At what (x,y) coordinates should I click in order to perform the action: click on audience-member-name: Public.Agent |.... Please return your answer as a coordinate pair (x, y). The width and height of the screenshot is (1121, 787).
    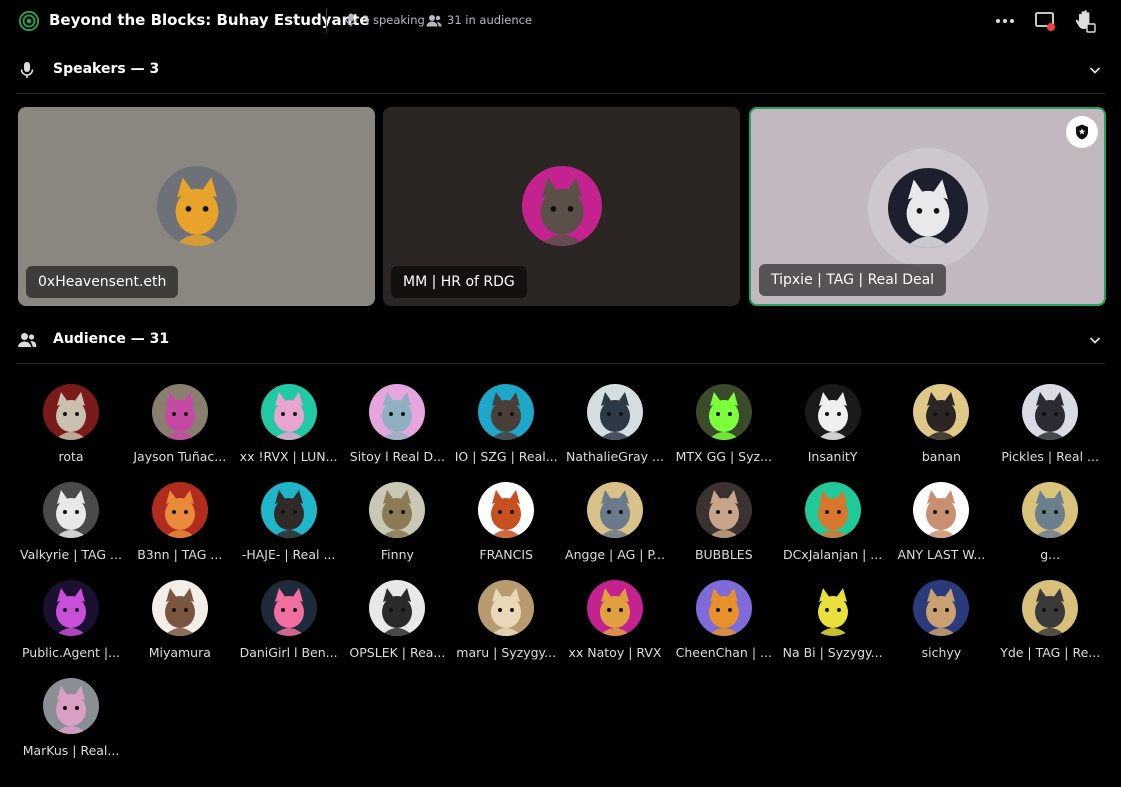
    Looking at the image, I should click on (71, 652).